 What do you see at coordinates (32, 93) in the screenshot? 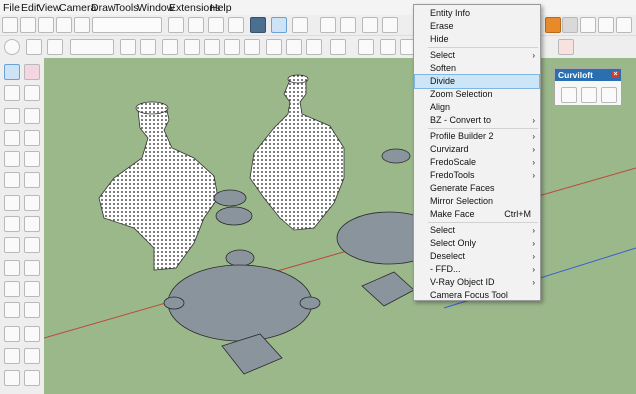
I see `make-component-icon` at bounding box center [32, 93].